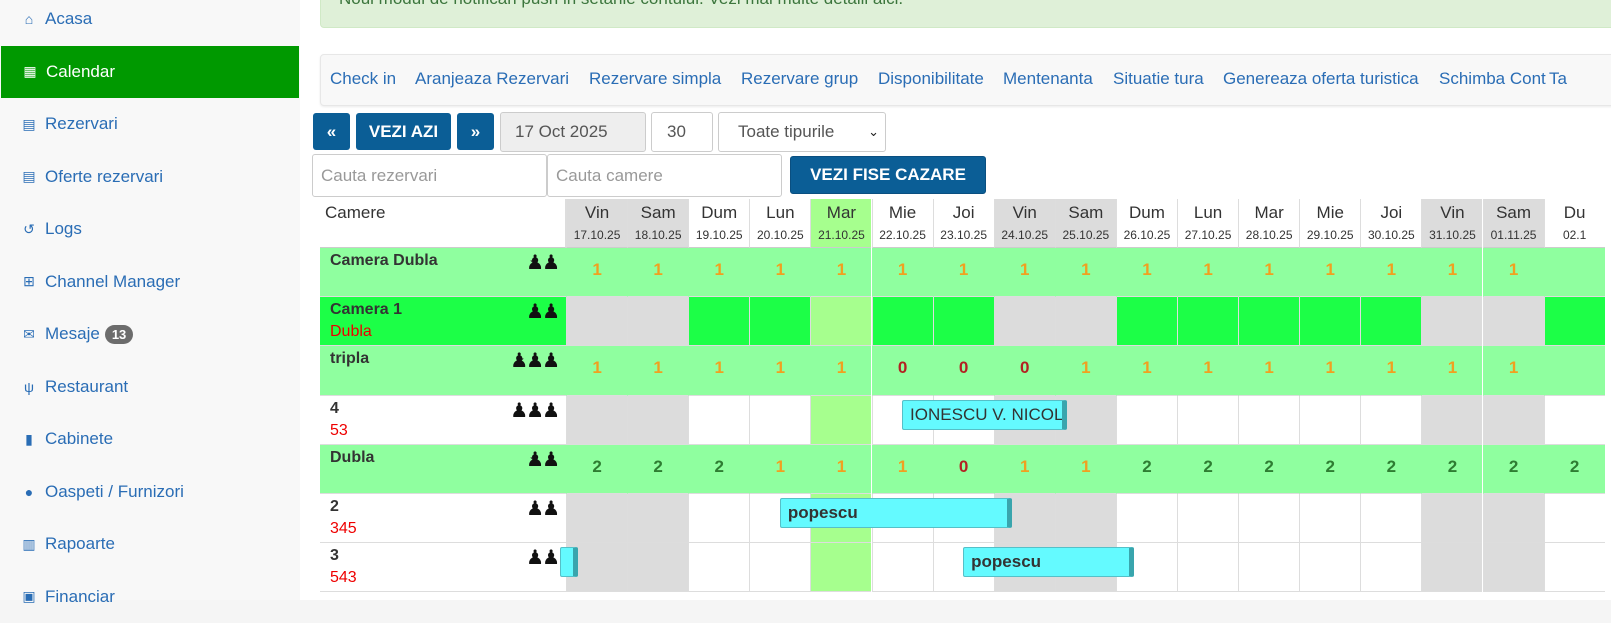  Describe the element at coordinates (443, 273) in the screenshot. I see `room-type-row-label: Camera Dubla ⌄ ♟♟` at that location.